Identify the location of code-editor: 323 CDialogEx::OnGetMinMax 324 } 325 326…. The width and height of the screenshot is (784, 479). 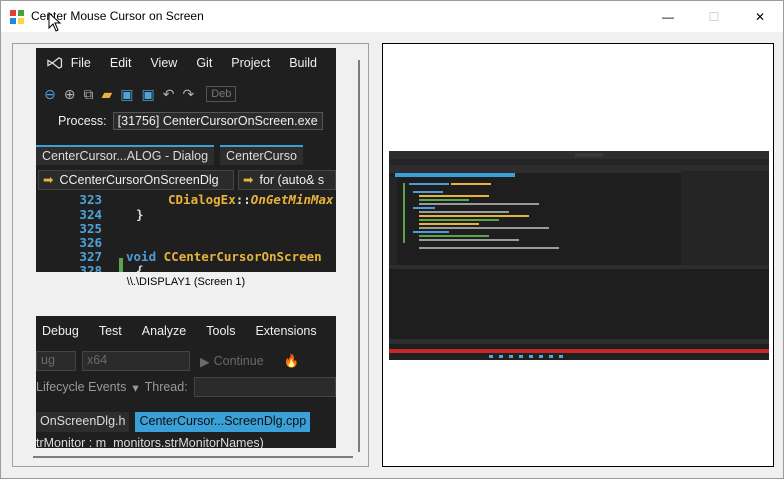
(186, 232).